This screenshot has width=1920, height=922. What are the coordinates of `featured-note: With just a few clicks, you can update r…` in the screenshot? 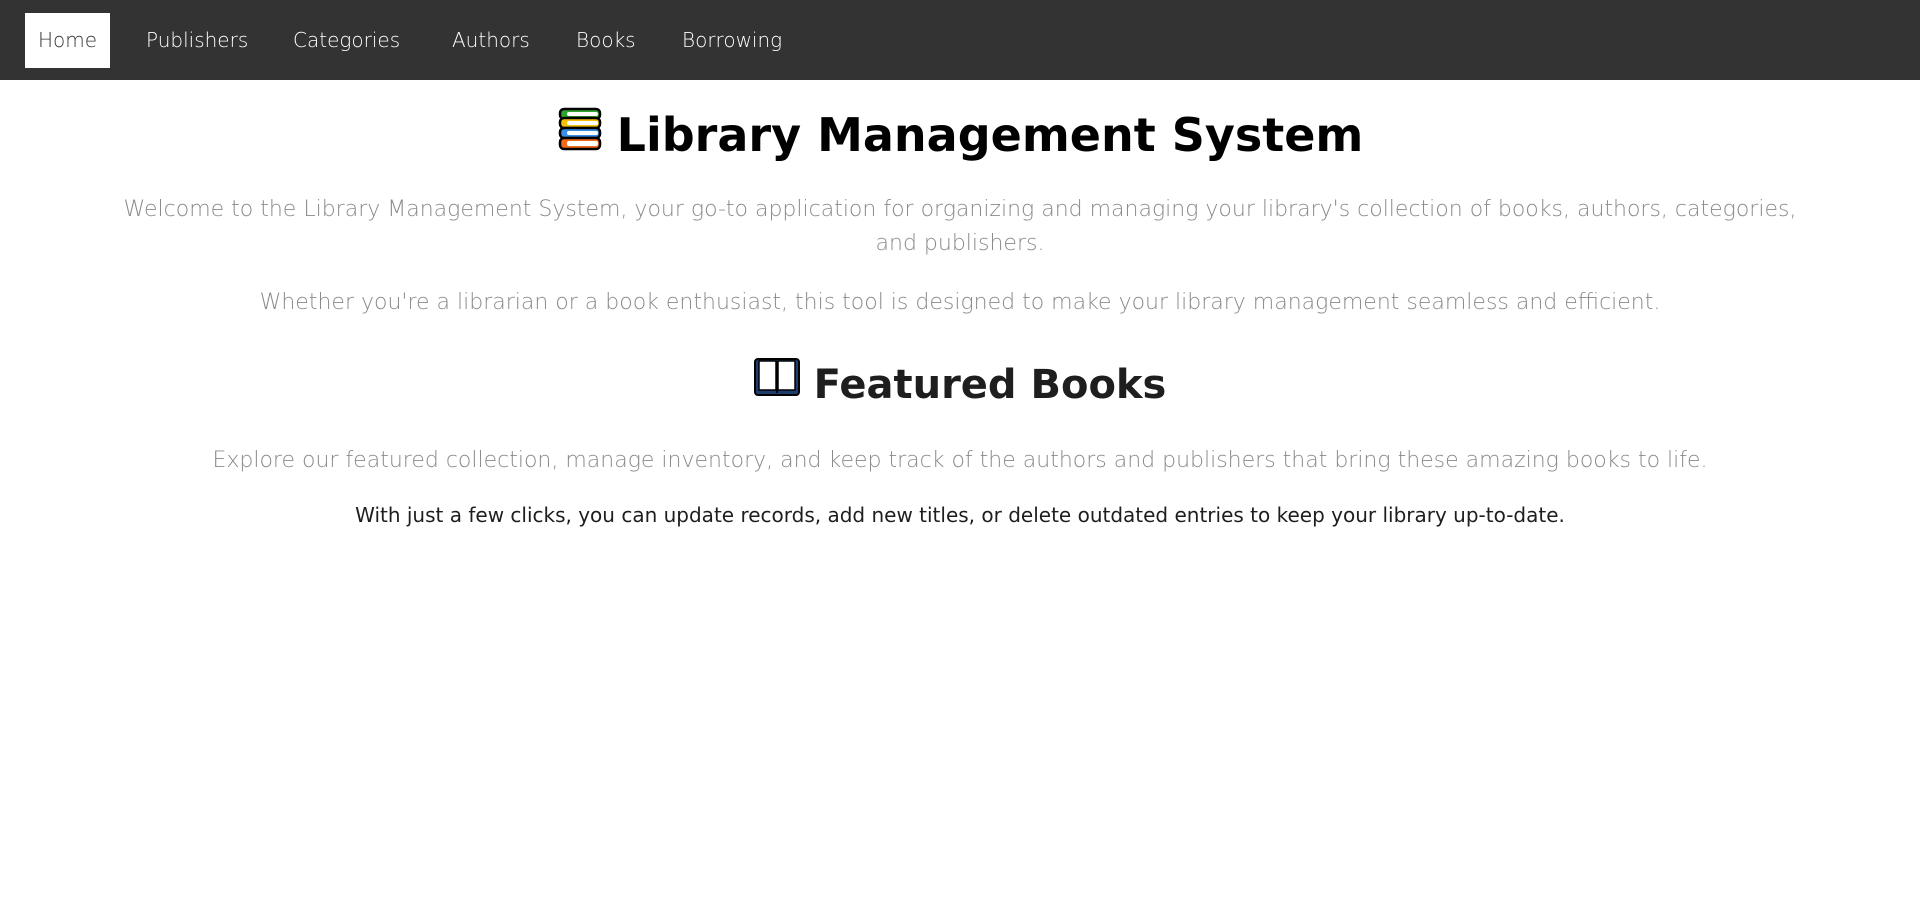 It's located at (960, 515).